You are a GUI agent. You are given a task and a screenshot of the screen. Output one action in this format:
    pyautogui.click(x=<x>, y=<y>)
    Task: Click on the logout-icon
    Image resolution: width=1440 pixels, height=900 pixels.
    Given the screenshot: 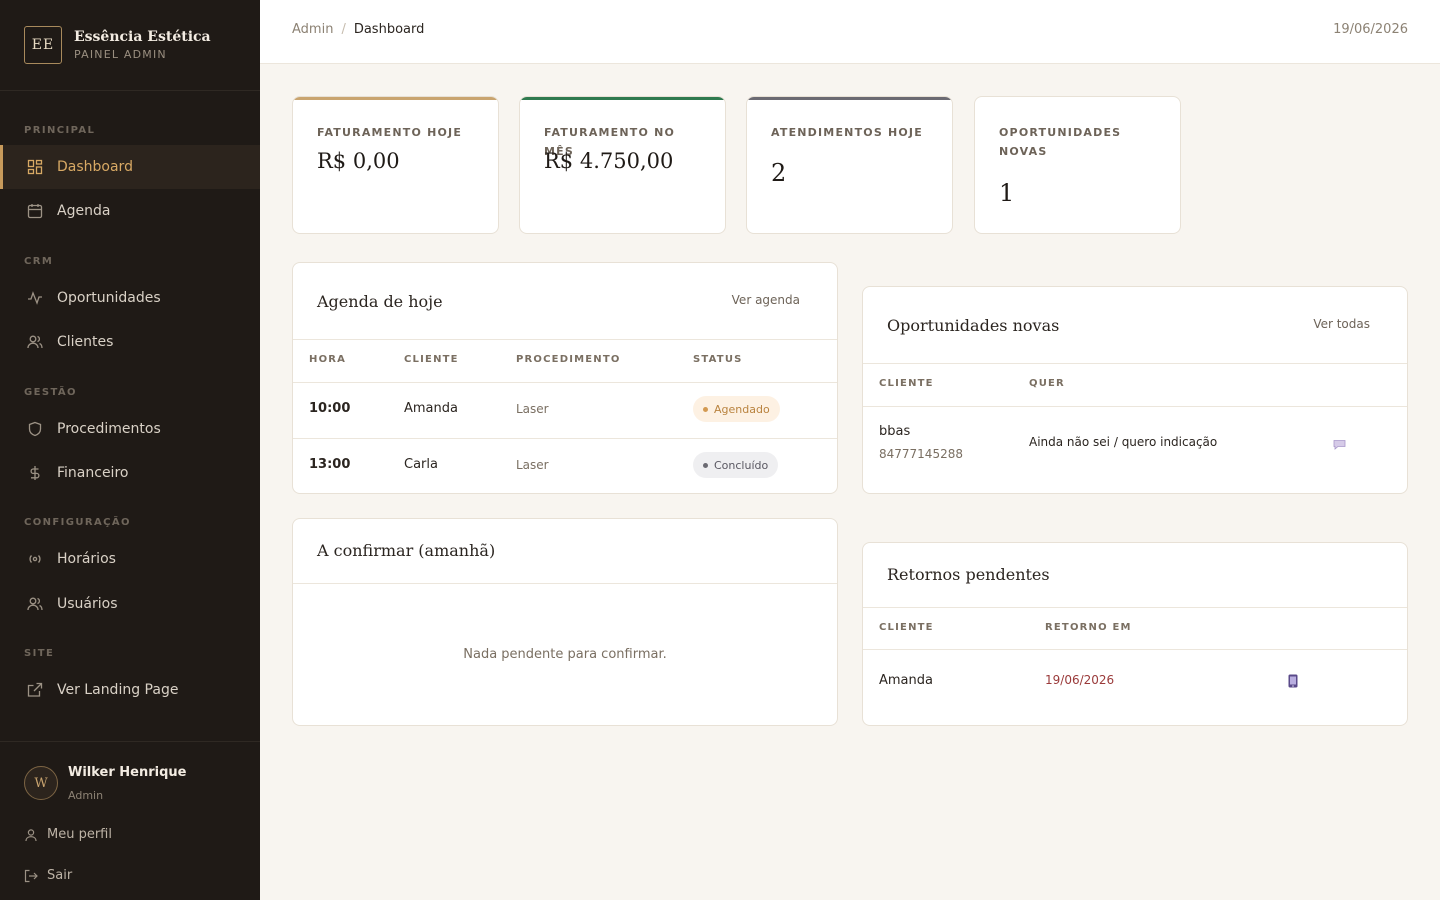 What is the action you would take?
    pyautogui.click(x=31, y=876)
    